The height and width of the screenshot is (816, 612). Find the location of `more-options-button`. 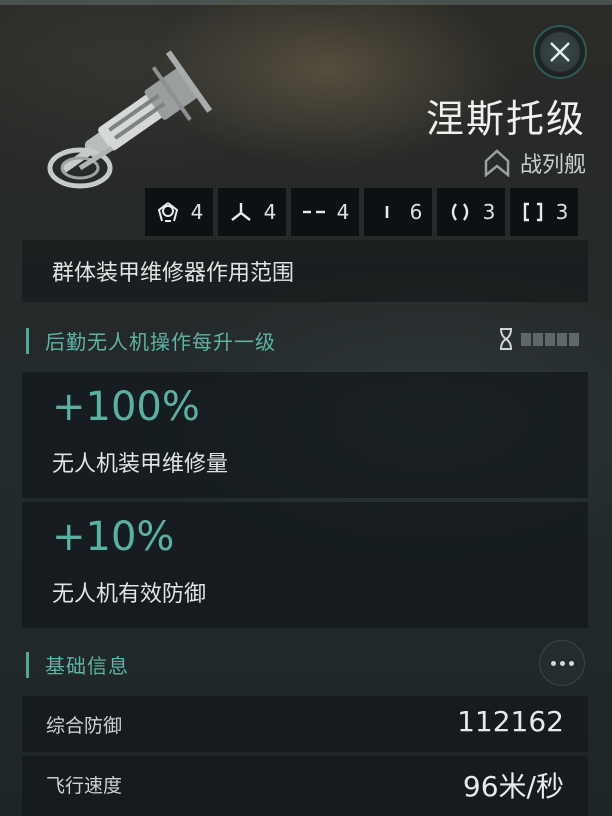

more-options-button is located at coordinates (562, 663).